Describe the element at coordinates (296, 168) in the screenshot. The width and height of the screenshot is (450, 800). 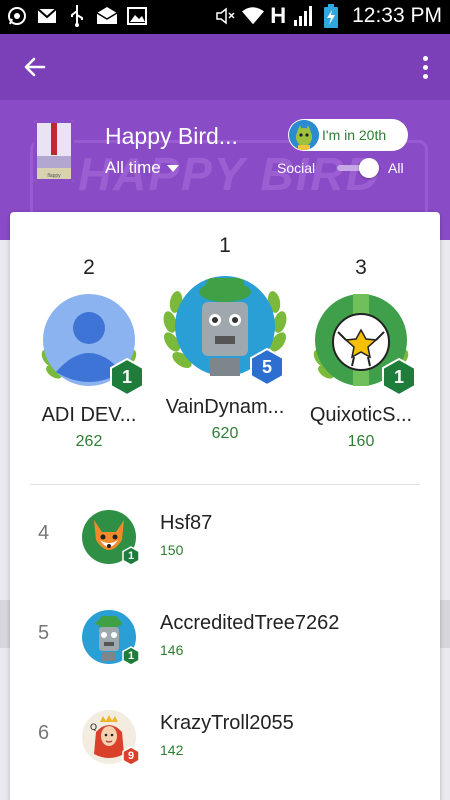
I see `toggle-social-label: Social` at that location.